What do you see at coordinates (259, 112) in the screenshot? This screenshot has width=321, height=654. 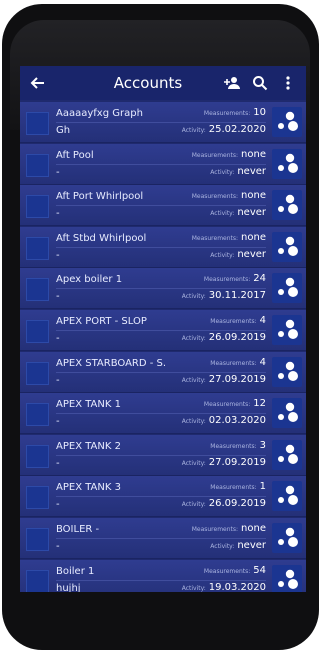 I see `measurements-value: 10` at bounding box center [259, 112].